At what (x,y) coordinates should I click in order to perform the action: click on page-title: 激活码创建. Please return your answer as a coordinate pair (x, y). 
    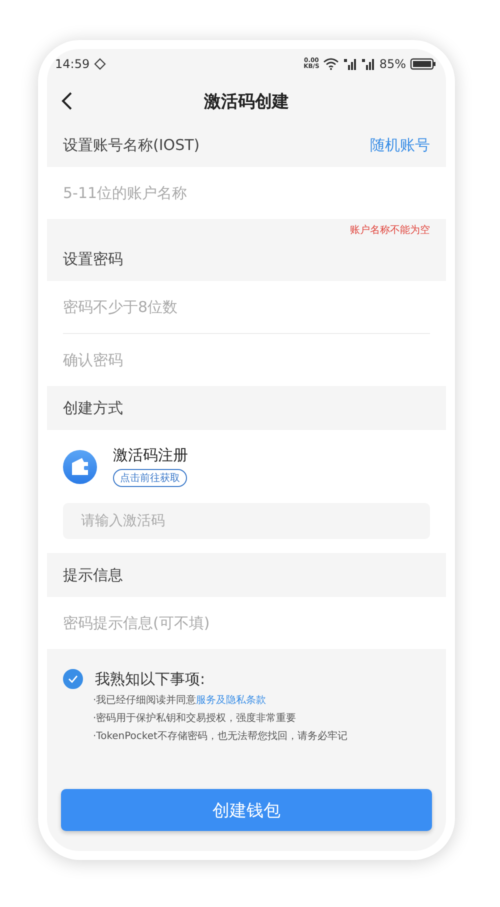
    Looking at the image, I should click on (246, 101).